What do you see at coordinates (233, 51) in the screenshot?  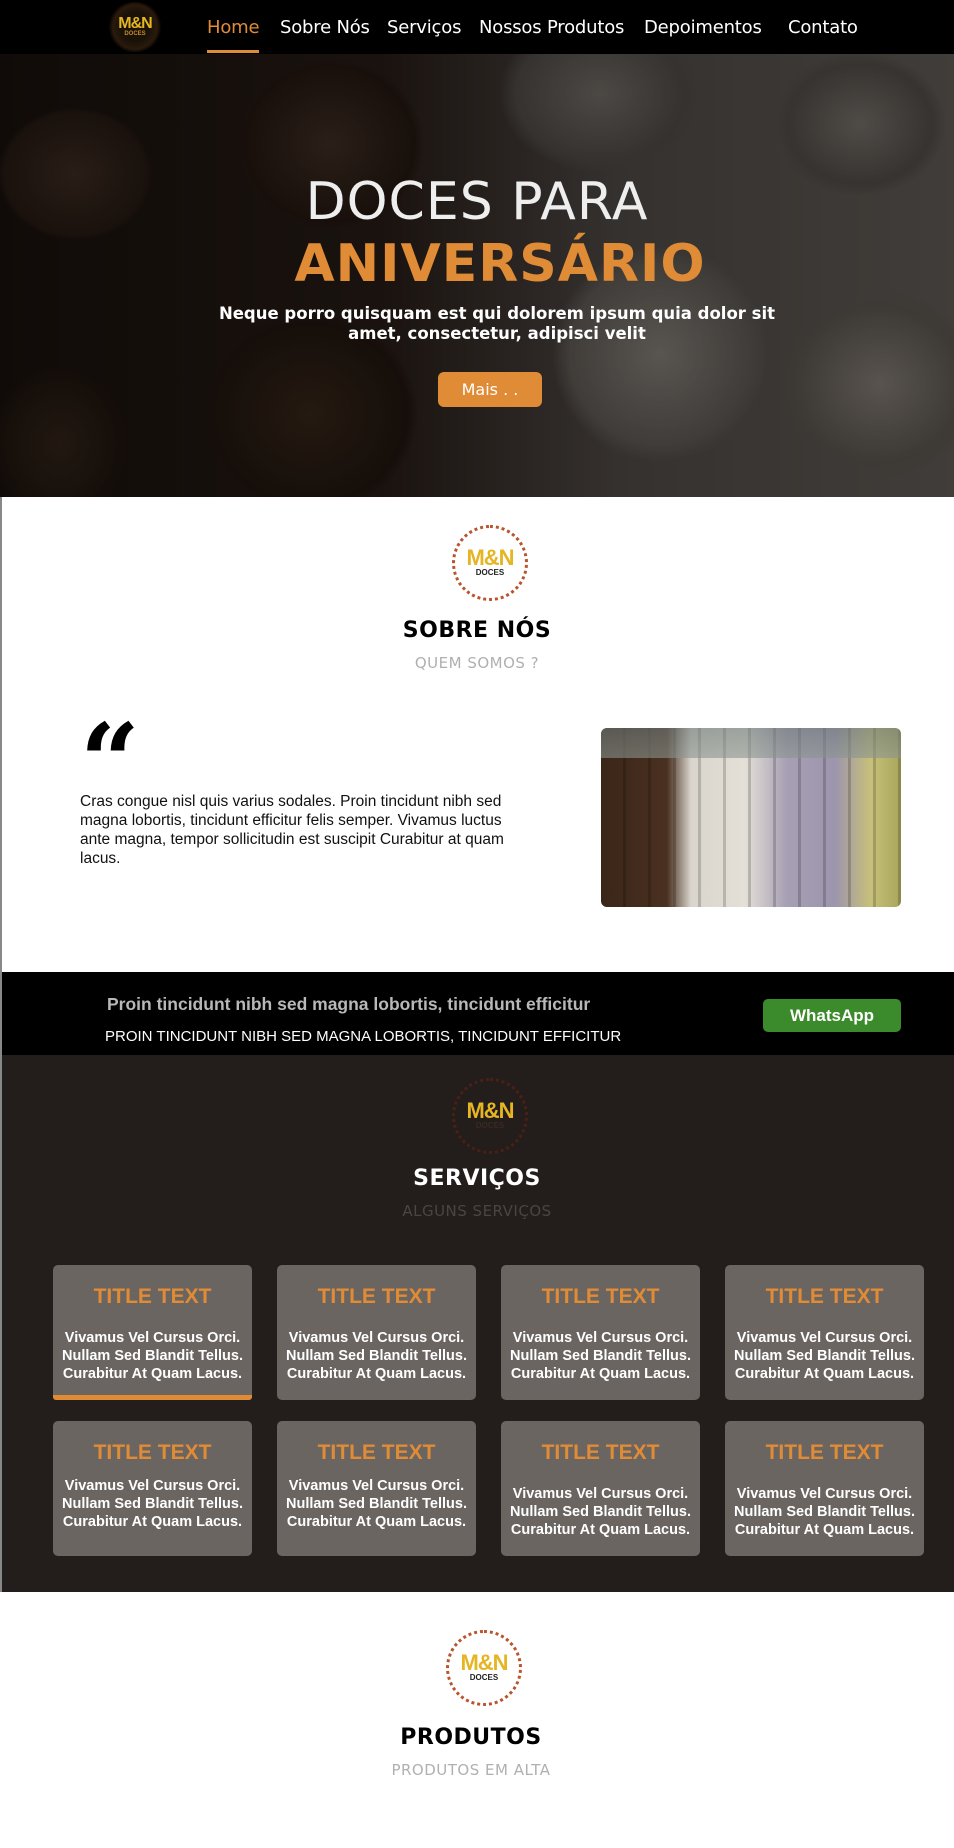 I see `active-nav-indicator` at bounding box center [233, 51].